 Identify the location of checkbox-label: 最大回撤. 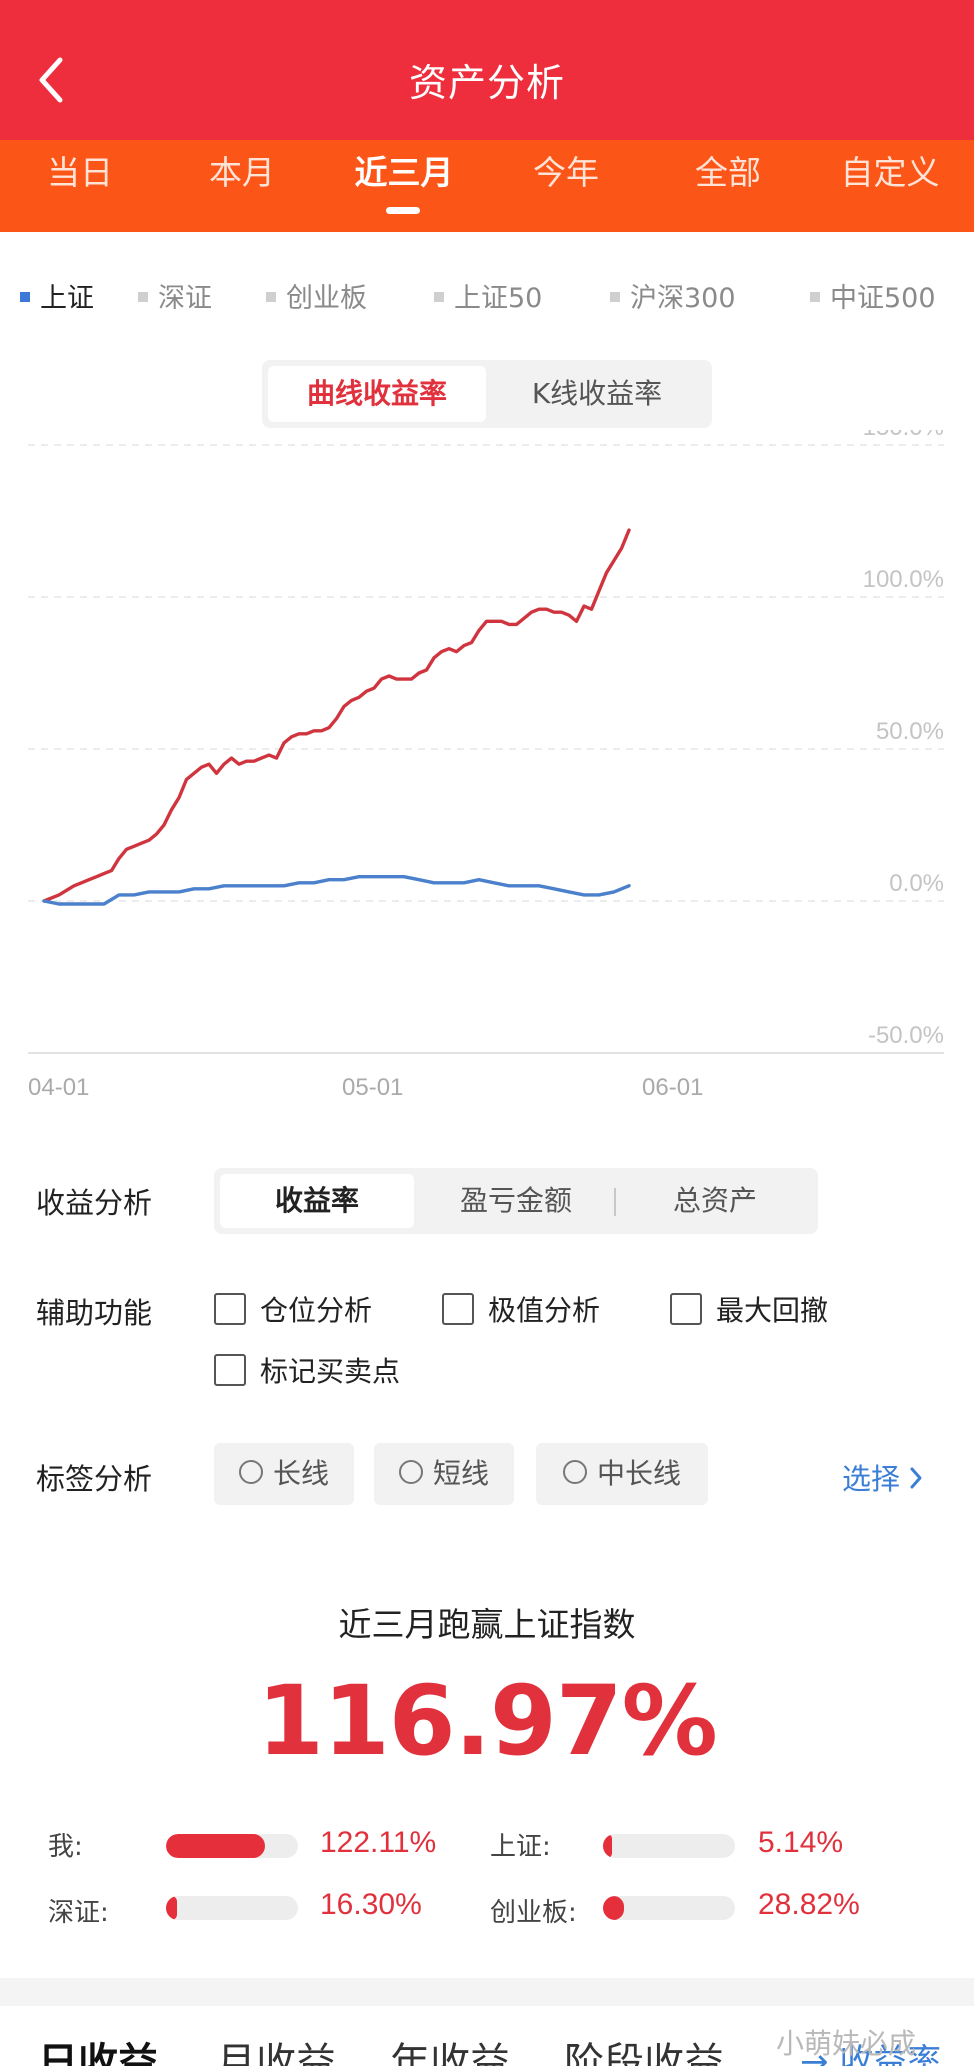
(772, 1310).